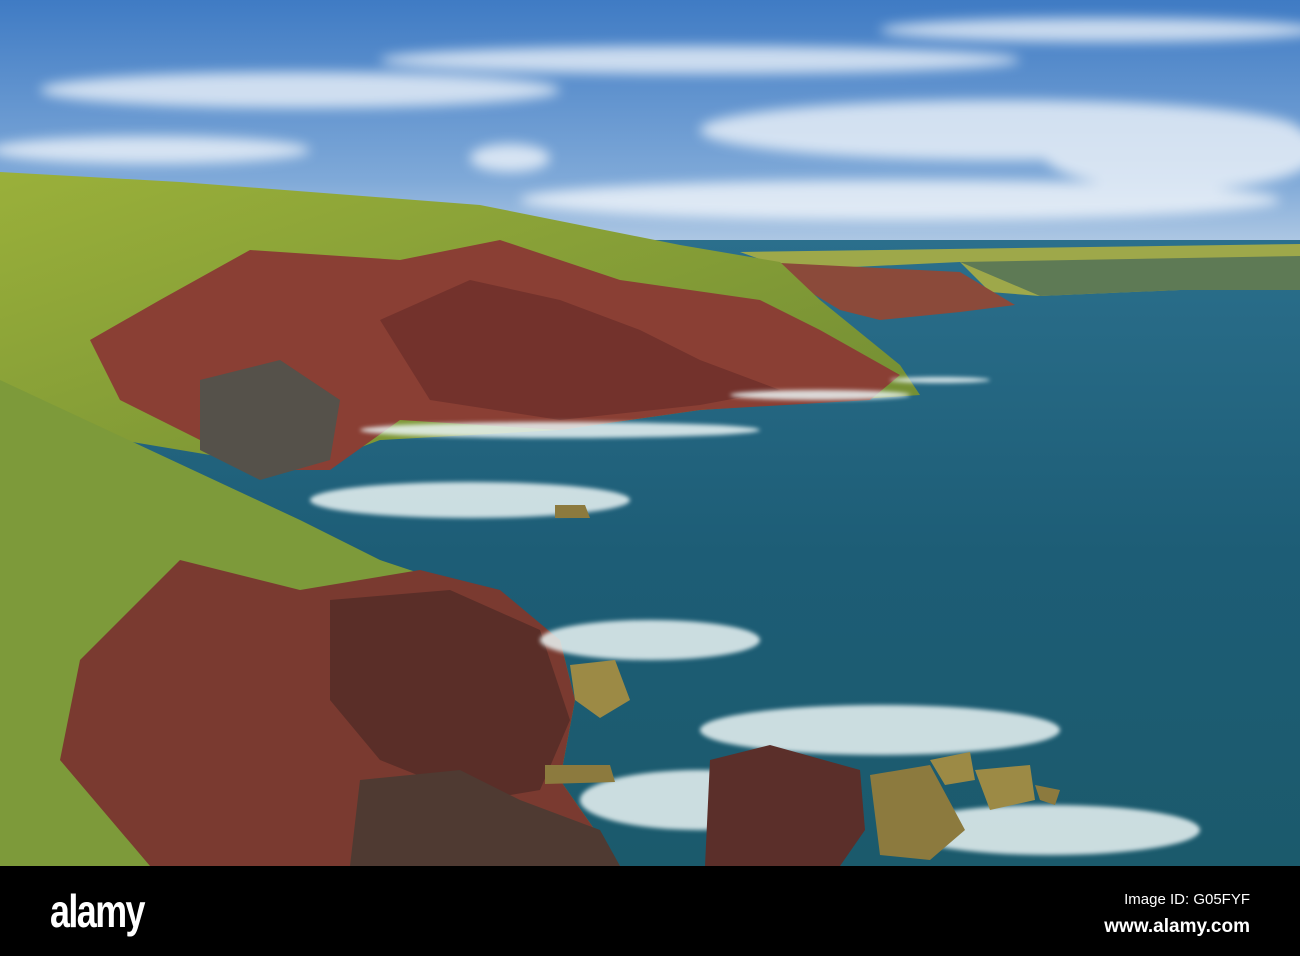 Image resolution: width=1300 pixels, height=956 pixels. What do you see at coordinates (98, 911) in the screenshot?
I see `alamy-logo: alamy` at bounding box center [98, 911].